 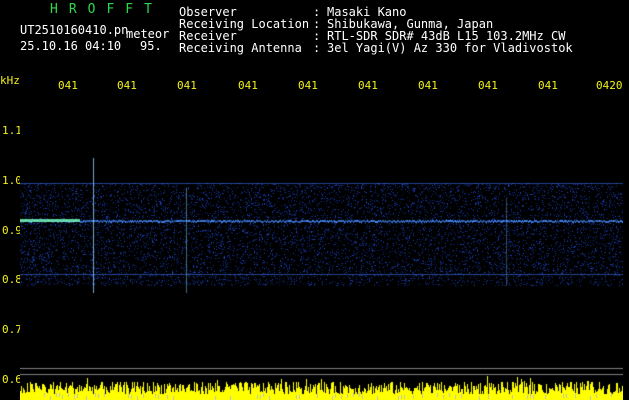 I want to click on y-tick-label: 1.1, so click(x=12, y=130).